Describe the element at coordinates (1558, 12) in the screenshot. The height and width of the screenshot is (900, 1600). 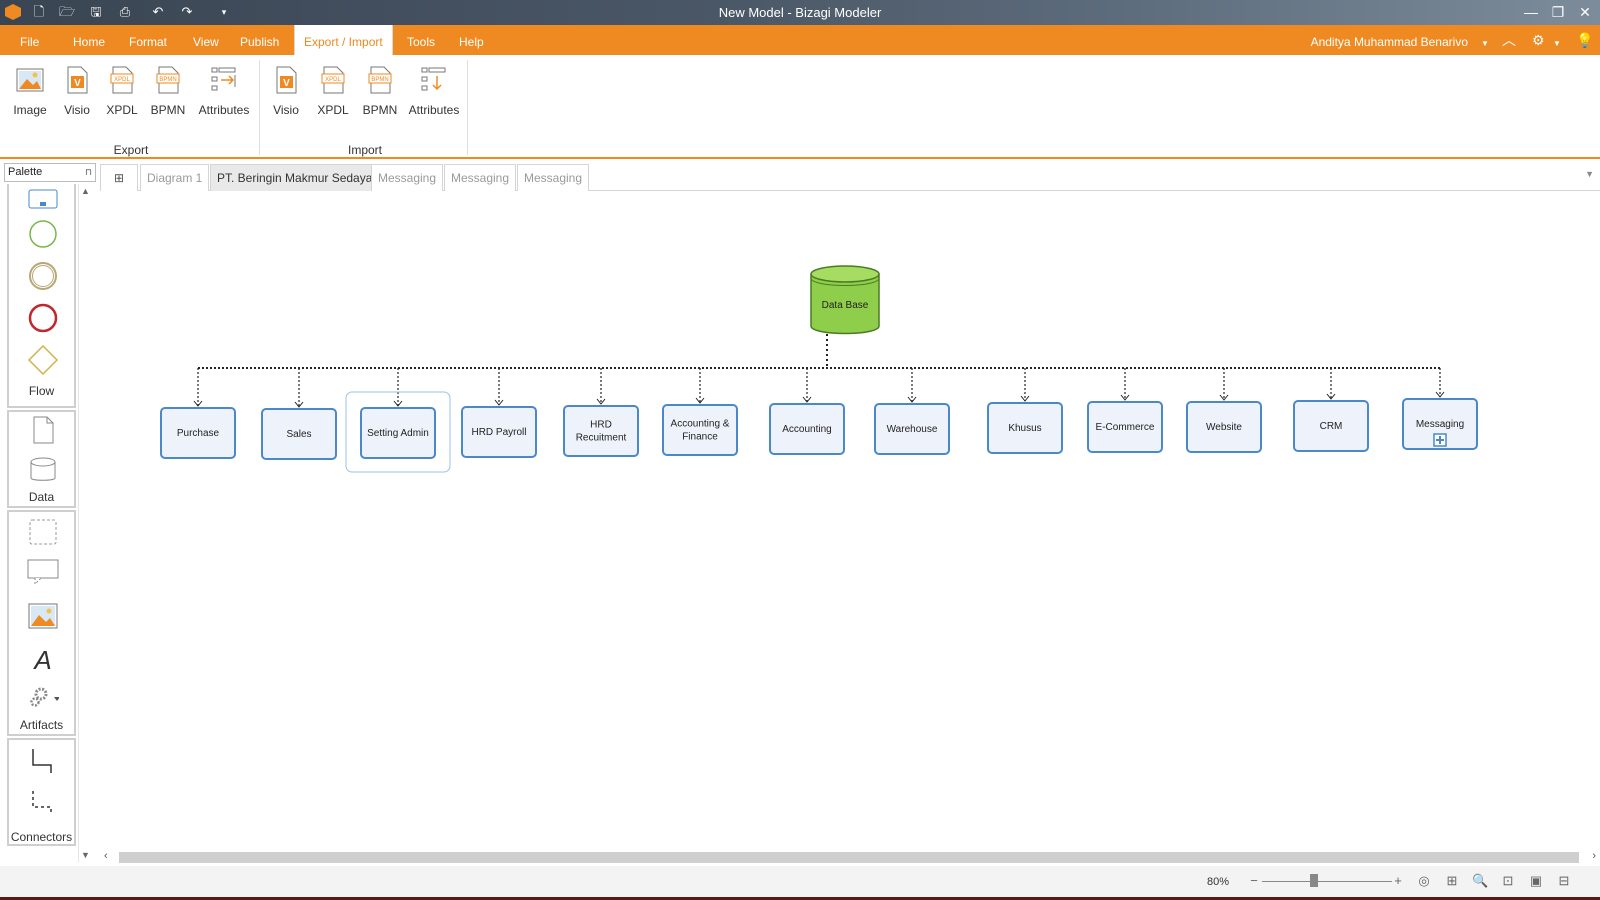
I see `restore-icon: ❐` at that location.